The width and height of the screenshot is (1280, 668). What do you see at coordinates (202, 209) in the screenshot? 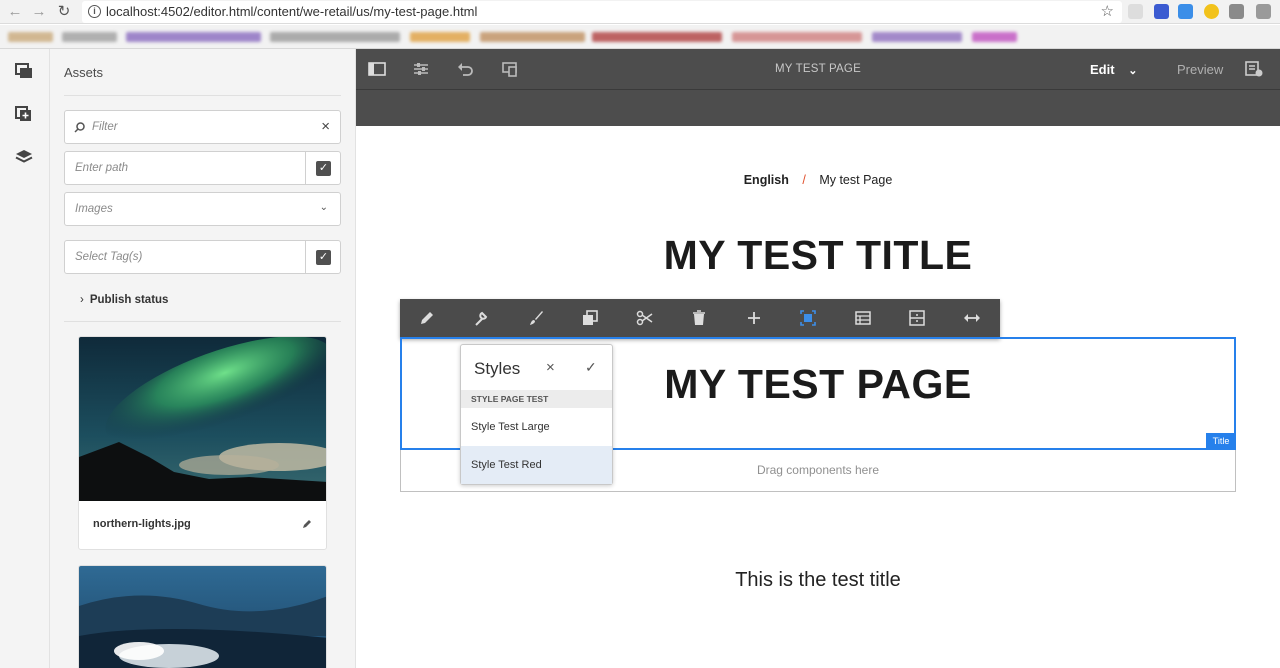
I see `asset-type-select: Images ⌄` at bounding box center [202, 209].